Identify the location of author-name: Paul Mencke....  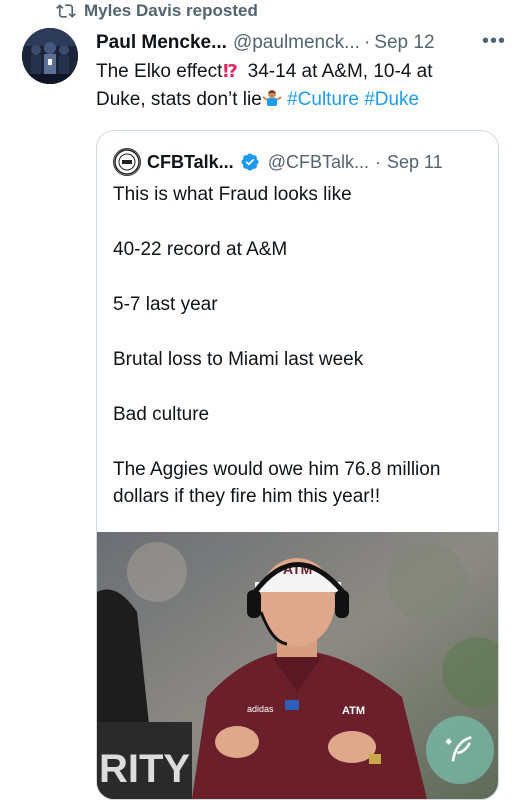
(161, 43).